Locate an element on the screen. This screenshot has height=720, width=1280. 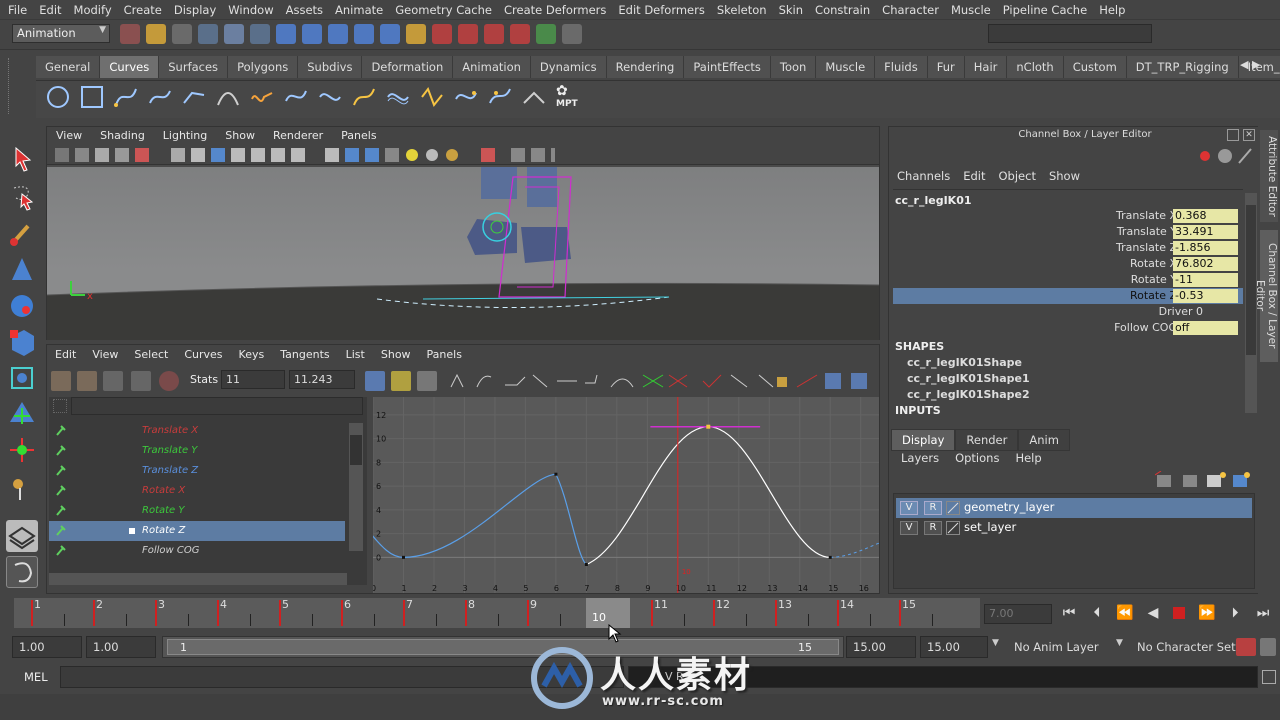
shelf-tab-deformation: Deformation is located at coordinates (408, 67).